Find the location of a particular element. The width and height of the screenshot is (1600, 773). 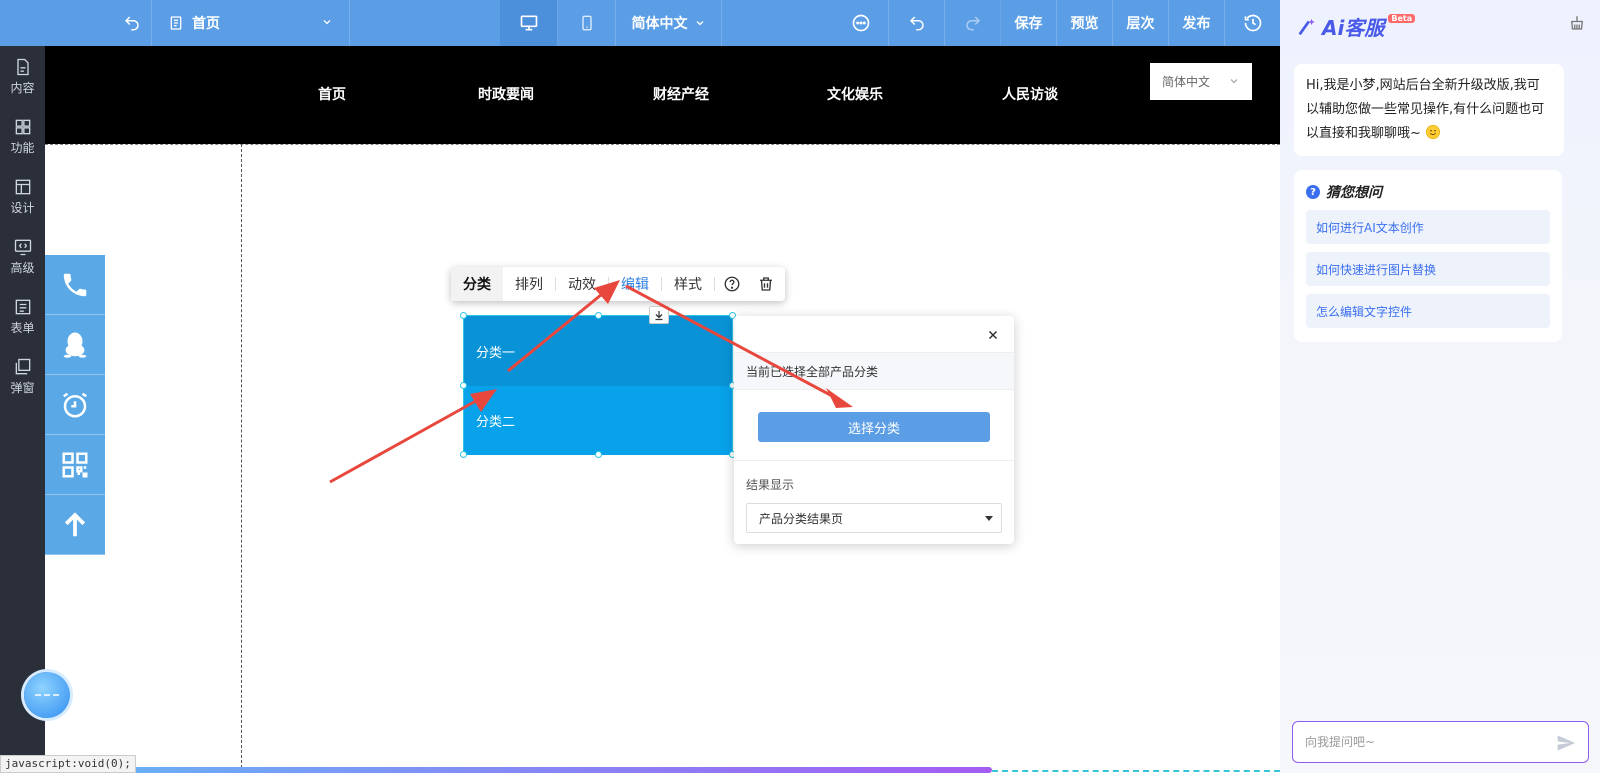

alarm-button is located at coordinates (75, 405).